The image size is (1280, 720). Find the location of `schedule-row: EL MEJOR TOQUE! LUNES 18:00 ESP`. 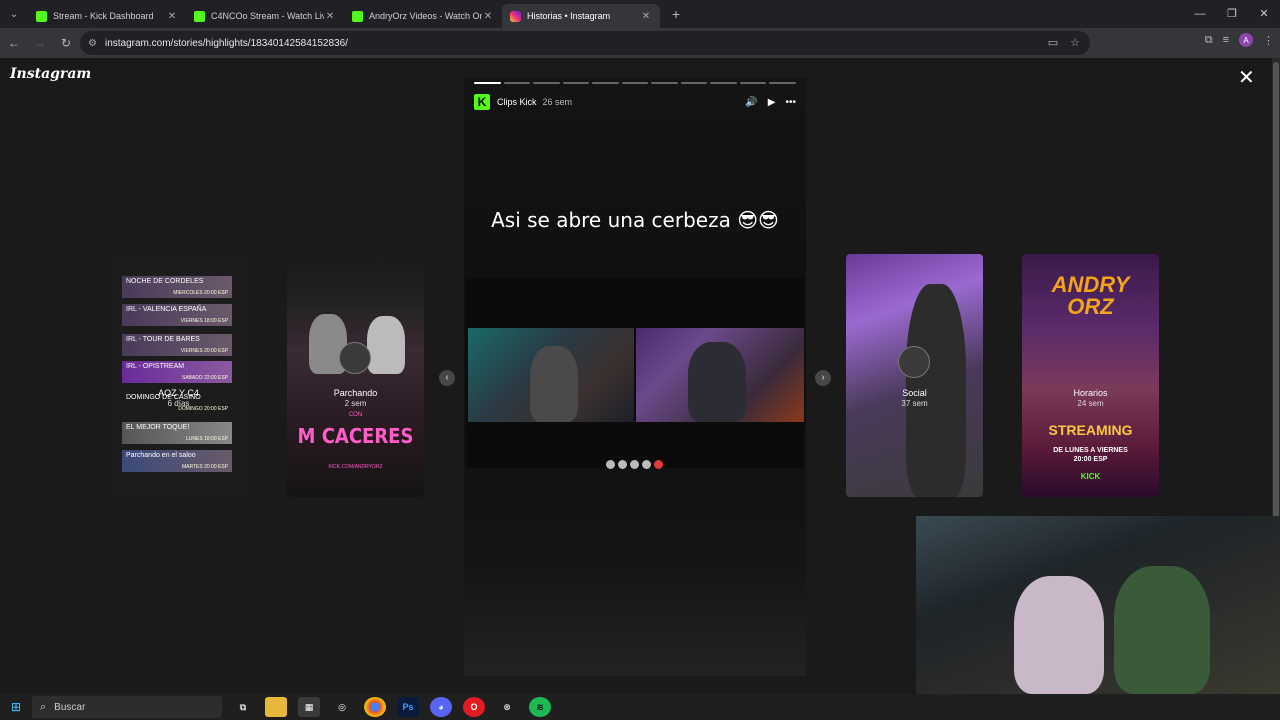

schedule-row: EL MEJOR TOQUE! LUNES 18:00 ESP is located at coordinates (177, 433).